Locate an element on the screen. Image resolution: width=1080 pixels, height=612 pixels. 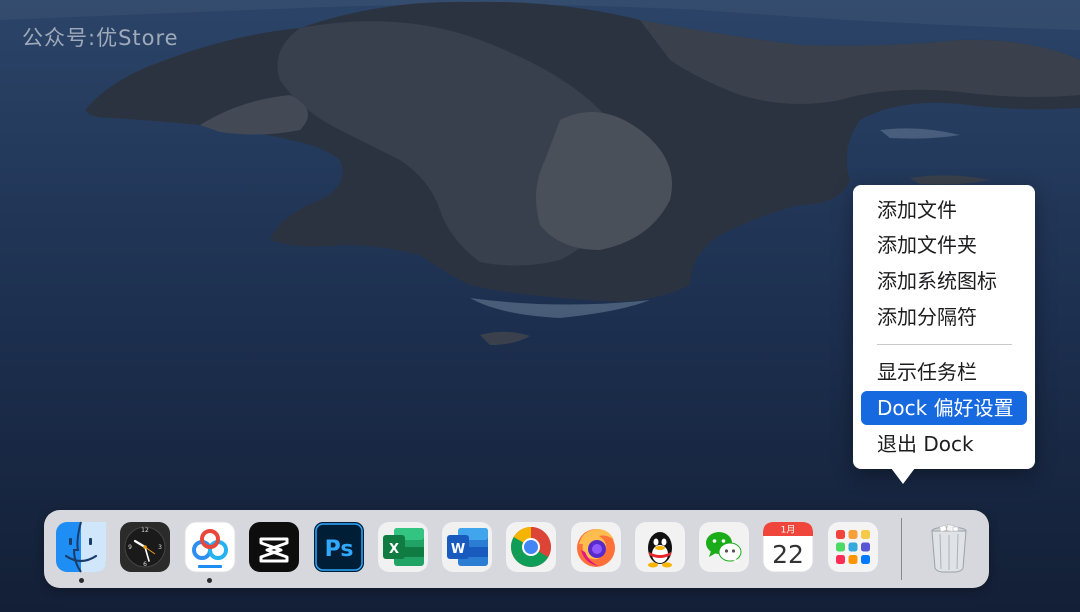
finder-running-indicator is located at coordinates (81, 580).